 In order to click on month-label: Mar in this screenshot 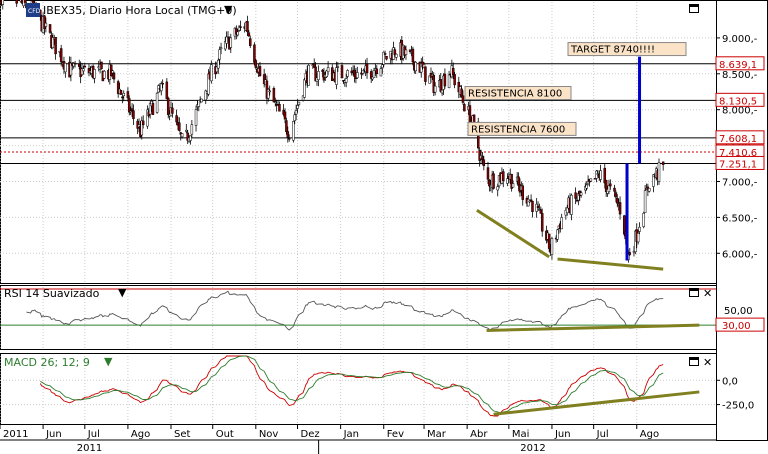, I will do `click(437, 434)`.